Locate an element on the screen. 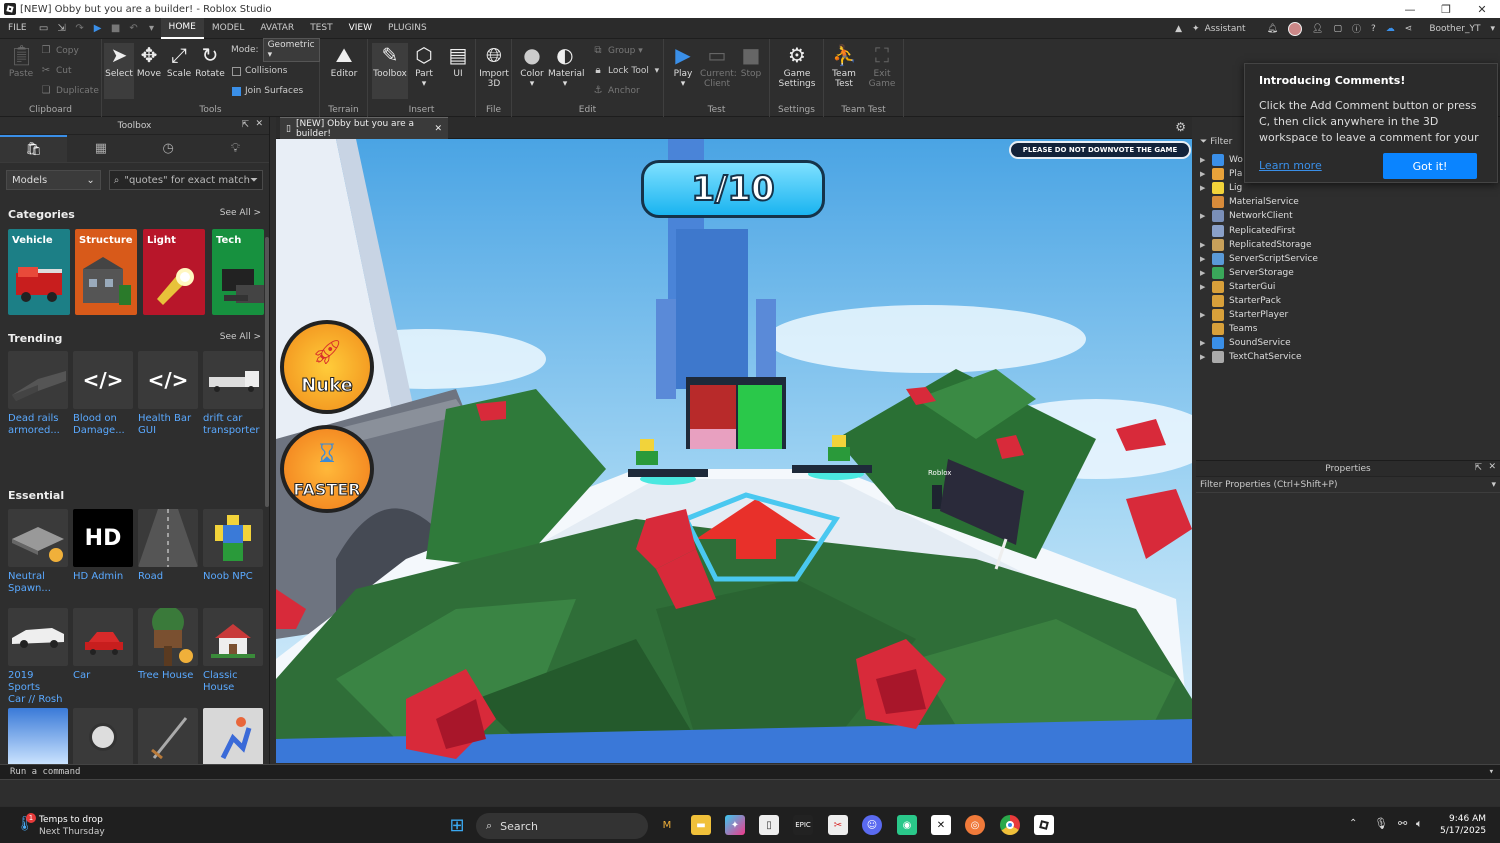 This screenshot has width=1500, height=843. copy-button: ❐ Copy is located at coordinates (59, 51).